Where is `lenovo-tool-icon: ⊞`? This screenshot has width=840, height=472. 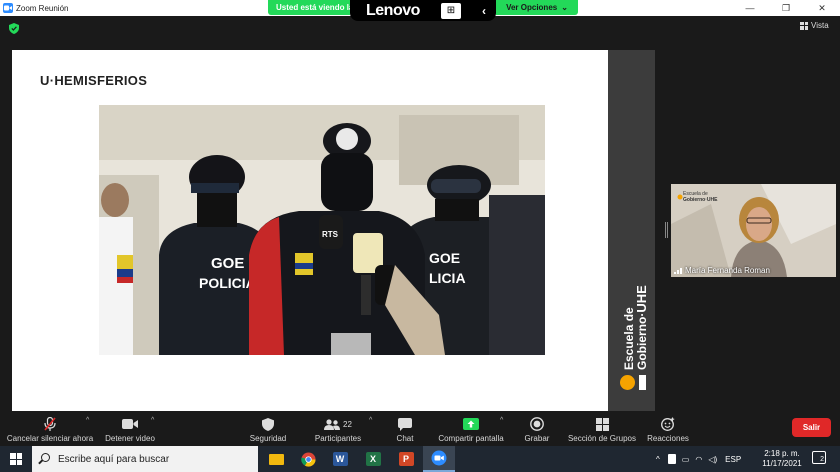
lenovo-tool-icon: ⊞ is located at coordinates (450, 10).